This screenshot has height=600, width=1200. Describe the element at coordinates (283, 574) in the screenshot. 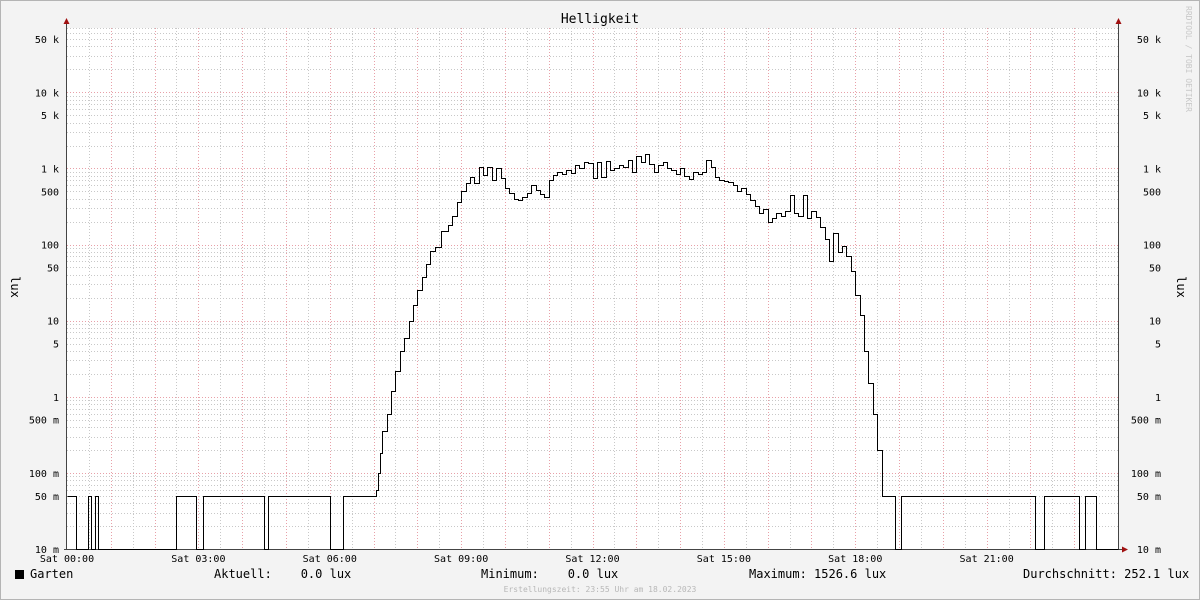

I see `legend-current: Aktuell: 0.0 lux` at that location.